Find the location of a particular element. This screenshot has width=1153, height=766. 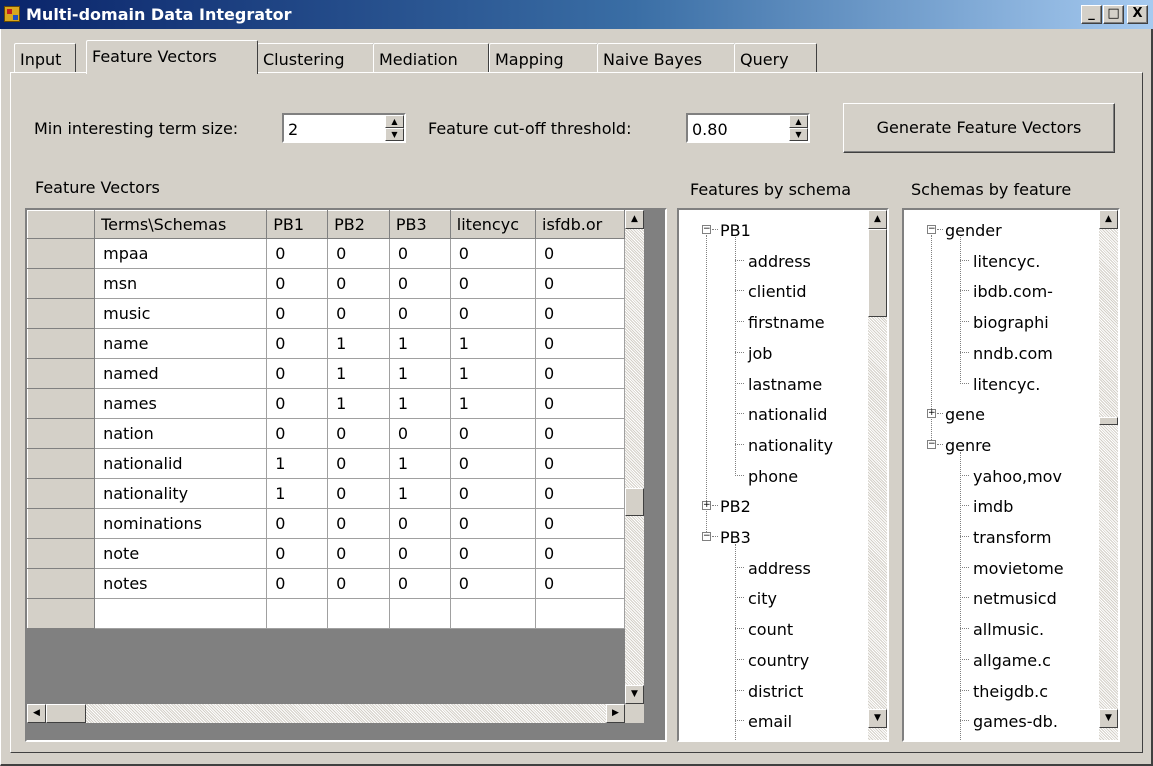

grid-hscroll-thumb is located at coordinates (66, 713).